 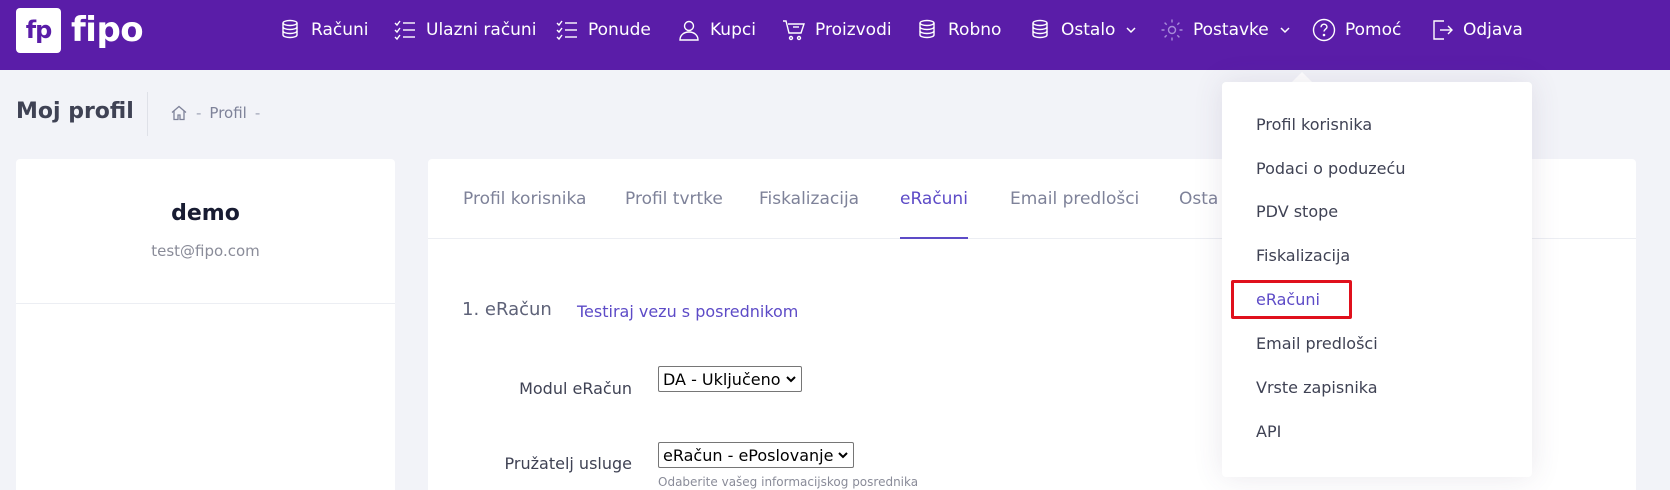 I want to click on nav-label: Postavke, so click(x=1231, y=30).